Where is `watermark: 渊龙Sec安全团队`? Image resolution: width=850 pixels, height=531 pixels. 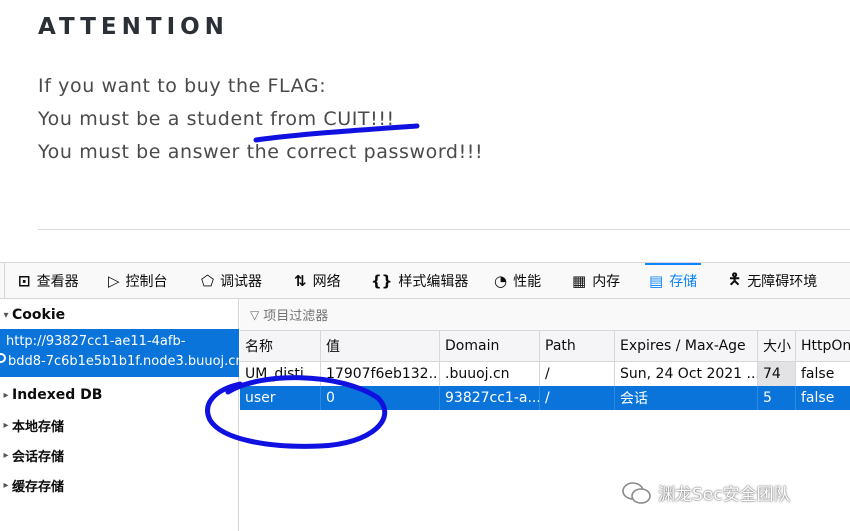 watermark: 渊龙Sec安全团队 is located at coordinates (706, 492).